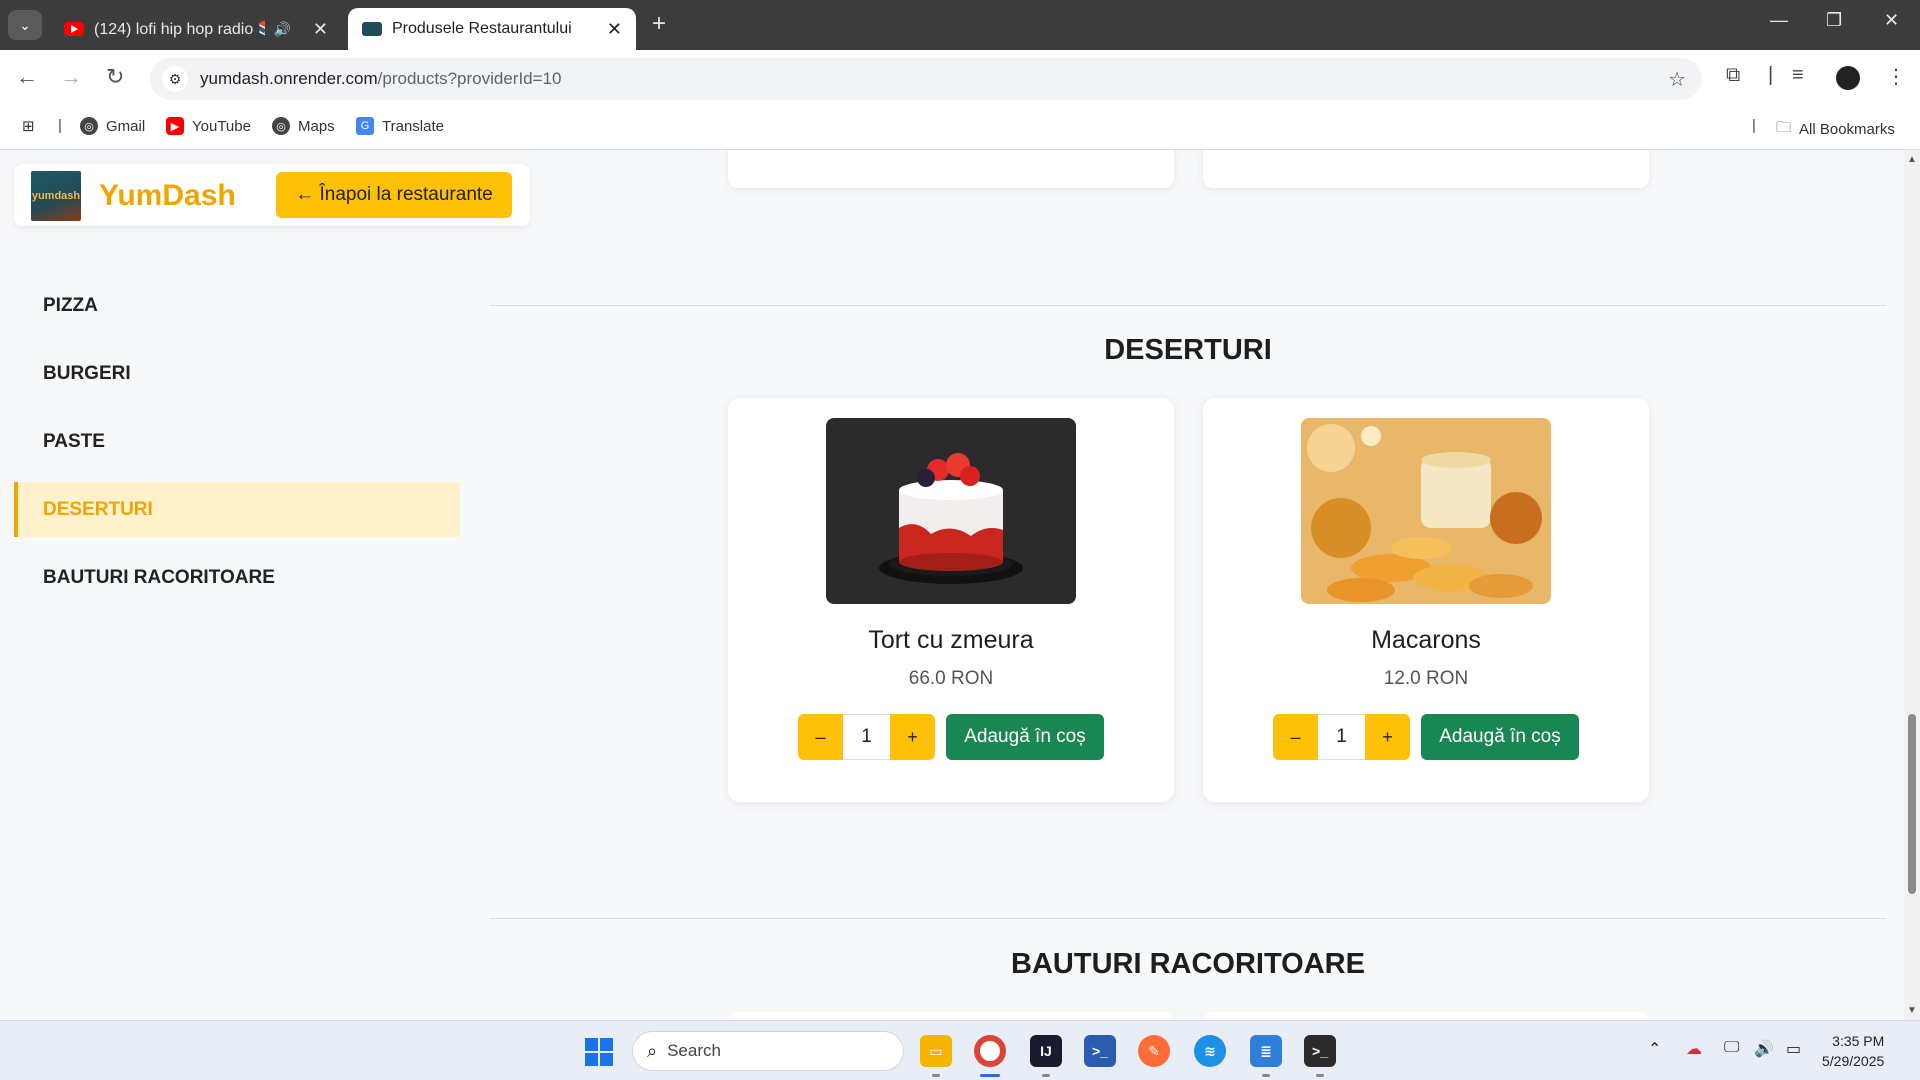 The image size is (1920, 1080). I want to click on bookmark-translate: G Translate, so click(400, 126).